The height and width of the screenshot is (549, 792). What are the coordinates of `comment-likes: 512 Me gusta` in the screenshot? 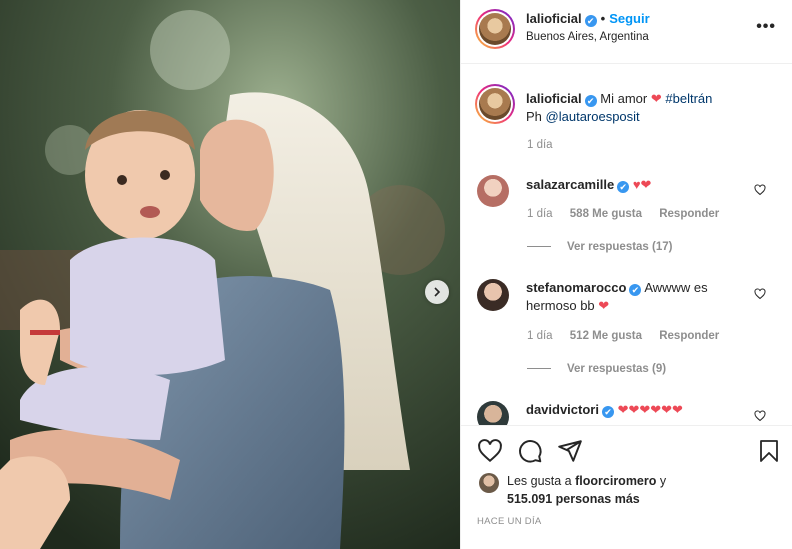 It's located at (606, 336).